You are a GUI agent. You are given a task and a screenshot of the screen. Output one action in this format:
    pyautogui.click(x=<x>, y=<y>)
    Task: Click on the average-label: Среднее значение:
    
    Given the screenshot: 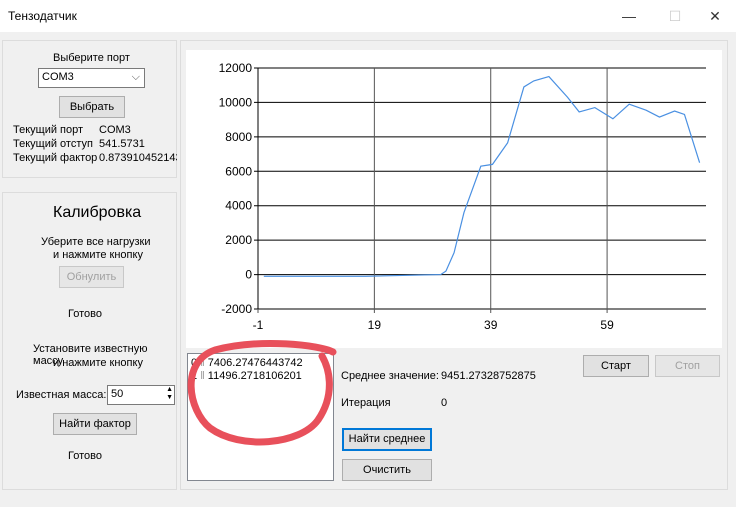 What is the action you would take?
    pyautogui.click(x=390, y=376)
    